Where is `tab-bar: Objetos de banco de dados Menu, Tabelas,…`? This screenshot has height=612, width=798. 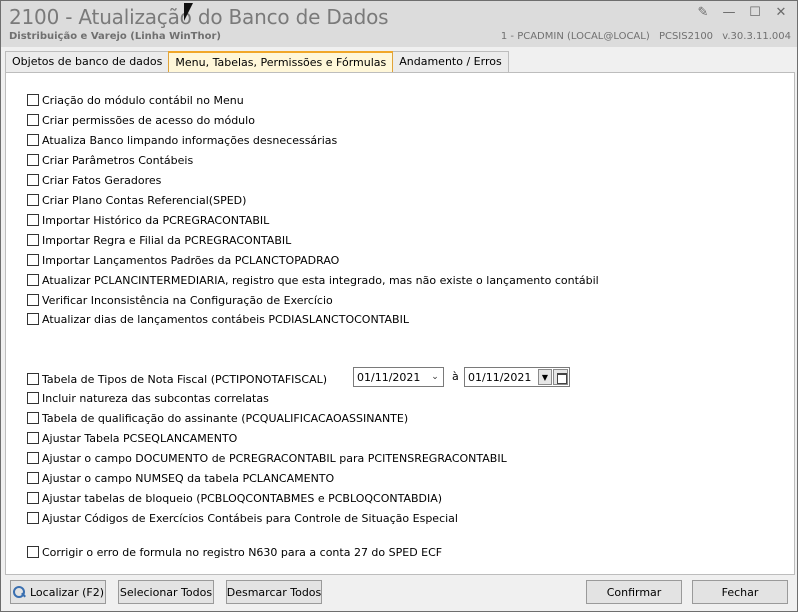 tab-bar: Objetos de banco de dados Menu, Tabelas,… is located at coordinates (257, 62).